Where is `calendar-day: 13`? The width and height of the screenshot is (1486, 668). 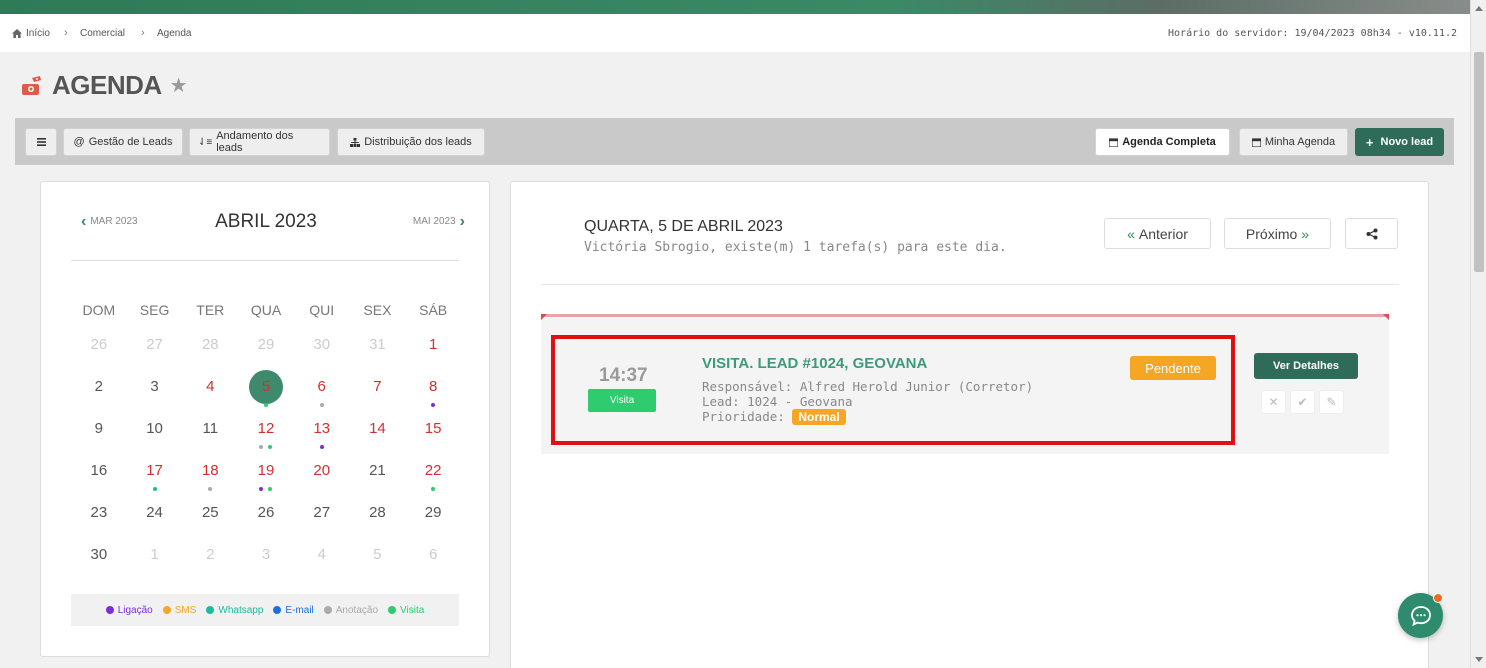
calendar-day: 13 is located at coordinates (322, 437).